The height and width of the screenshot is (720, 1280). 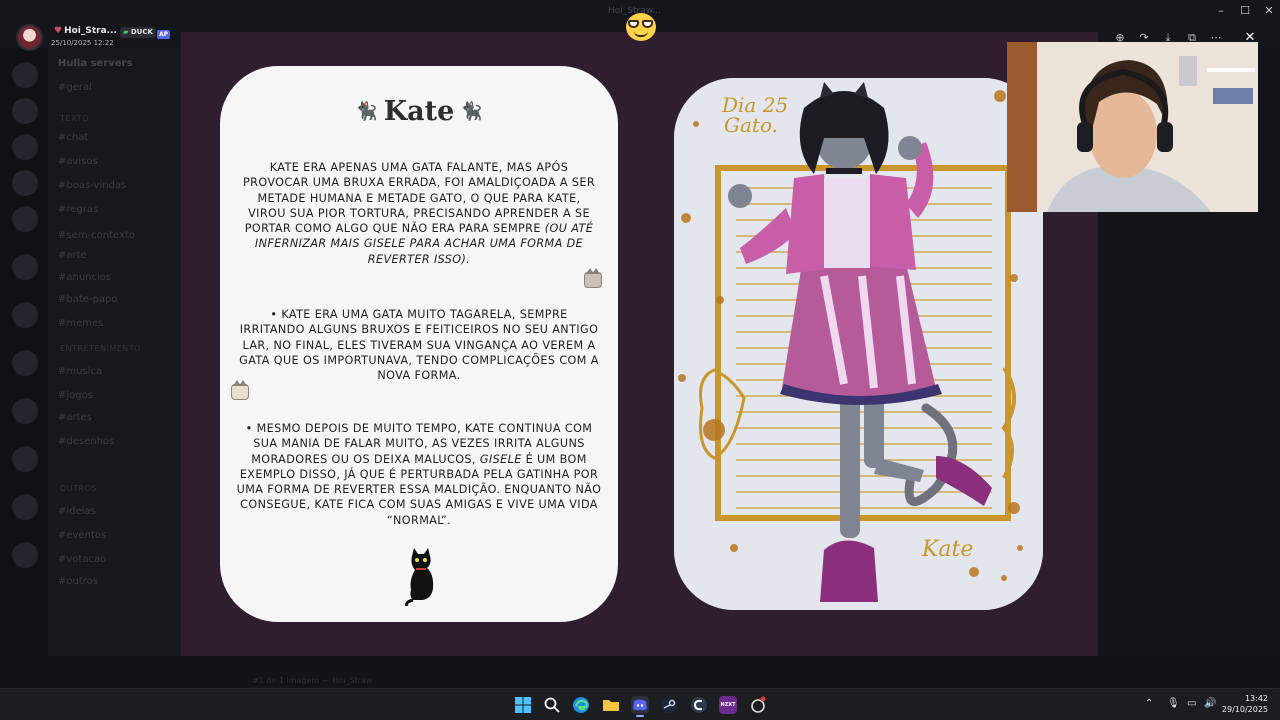 I want to click on paragraph-bullet-2-italic: Gisele, so click(x=500, y=459).